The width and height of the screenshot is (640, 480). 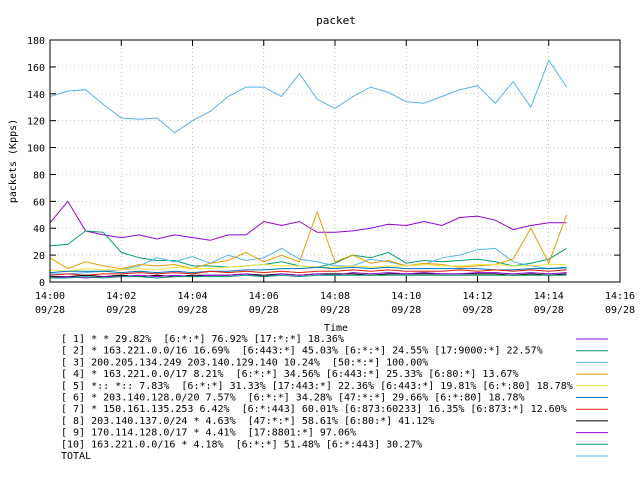 I want to click on x-tick-time: 14:12, so click(x=477, y=296).